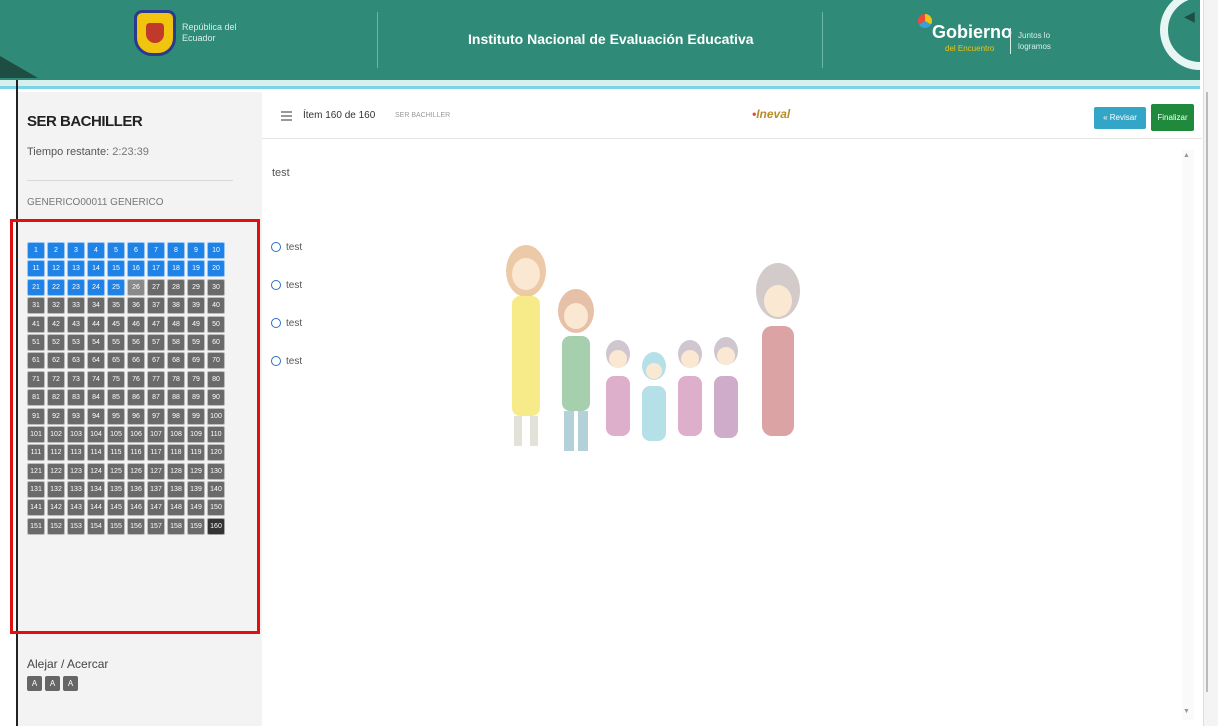 The image size is (1218, 726). What do you see at coordinates (116, 508) in the screenshot?
I see `question-nav-button: 145` at bounding box center [116, 508].